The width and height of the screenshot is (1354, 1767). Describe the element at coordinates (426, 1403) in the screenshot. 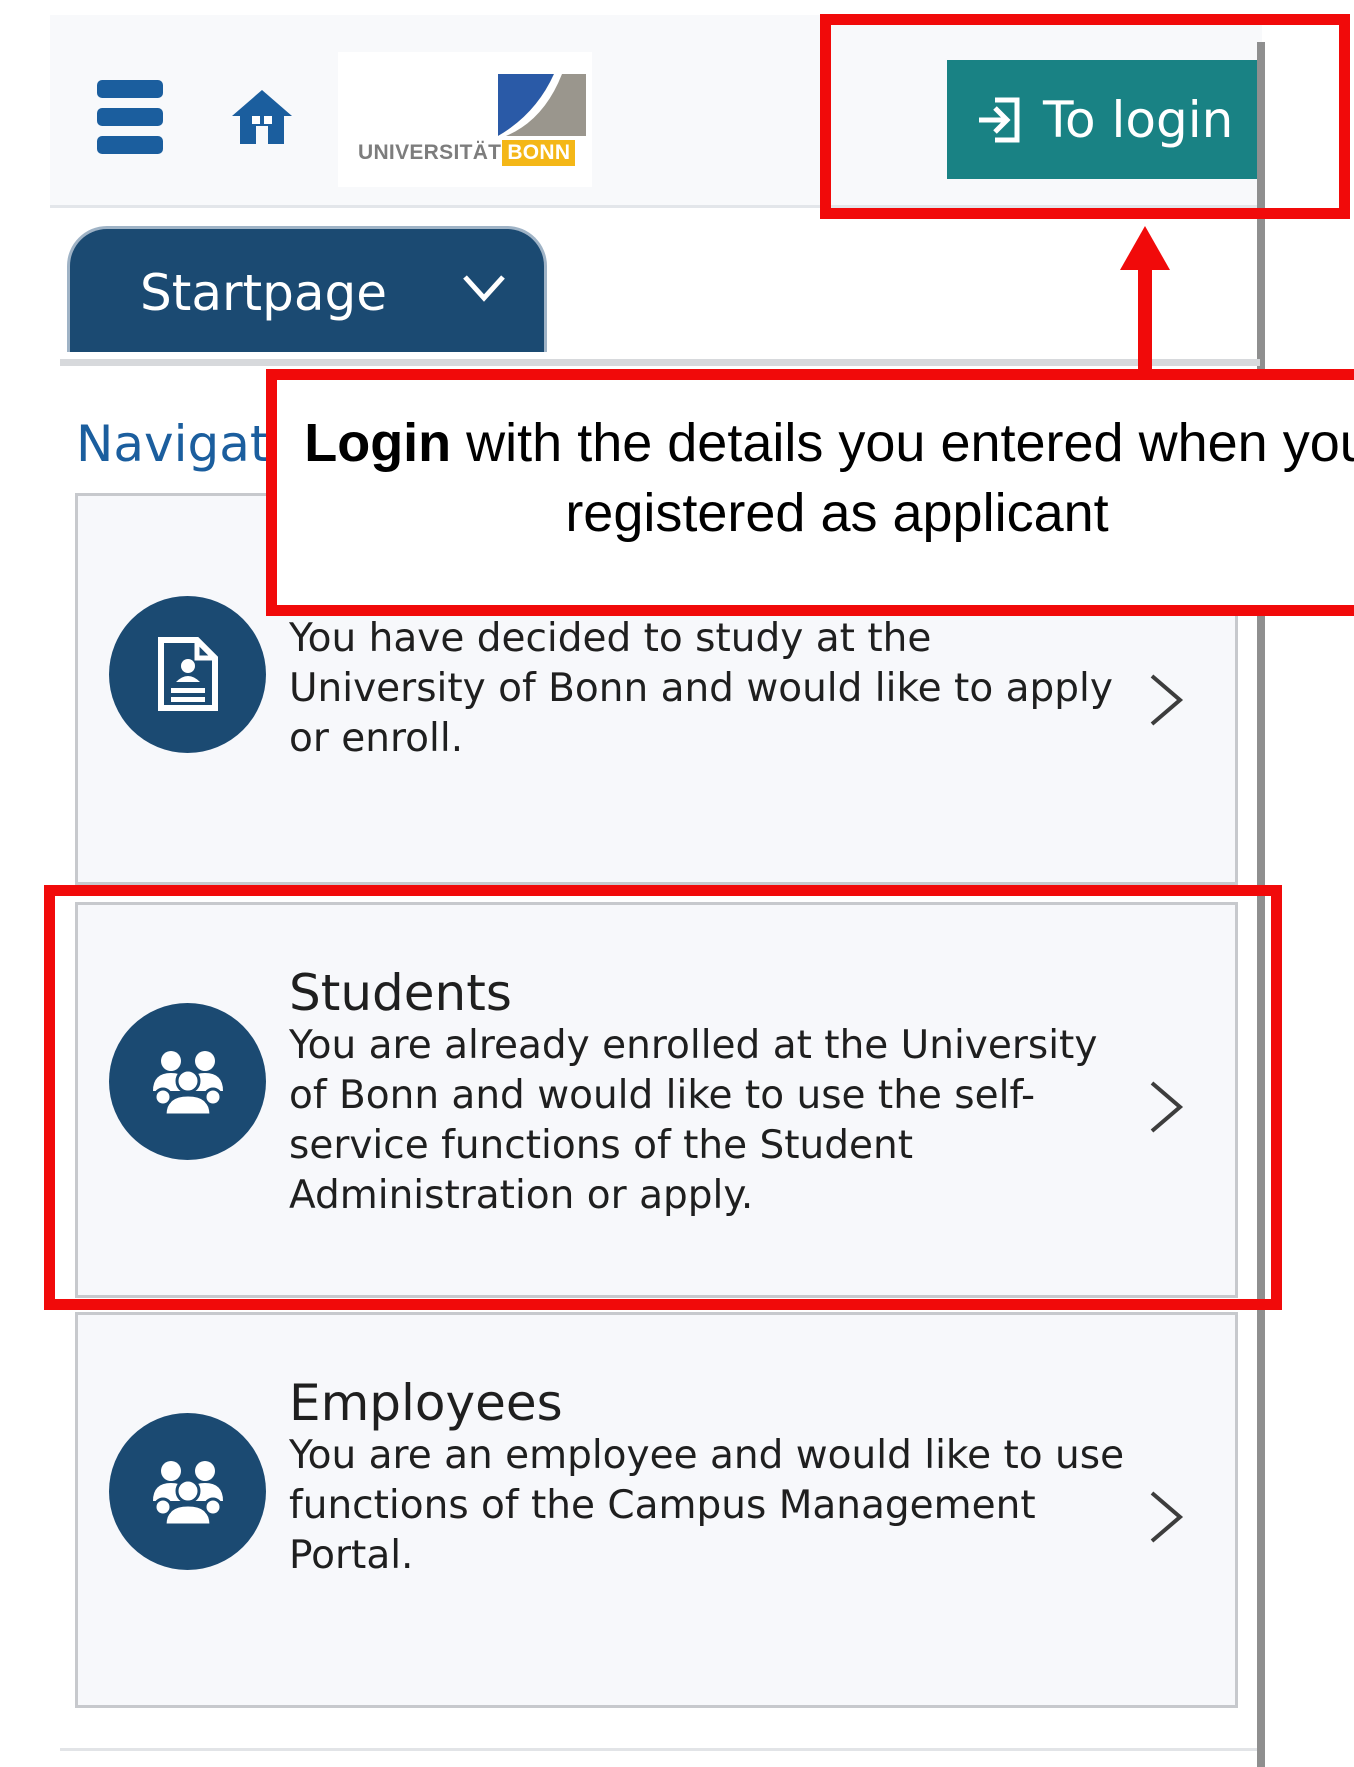

I see `card-employees-title: Employees` at that location.